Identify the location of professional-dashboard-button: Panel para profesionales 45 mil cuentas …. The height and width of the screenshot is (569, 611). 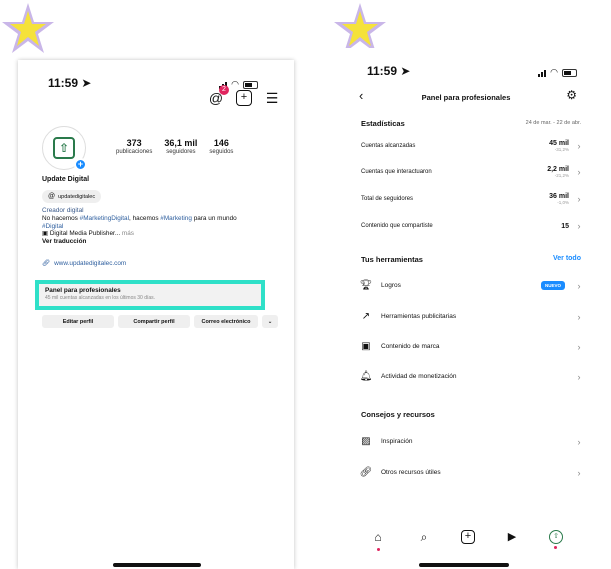
(150, 295).